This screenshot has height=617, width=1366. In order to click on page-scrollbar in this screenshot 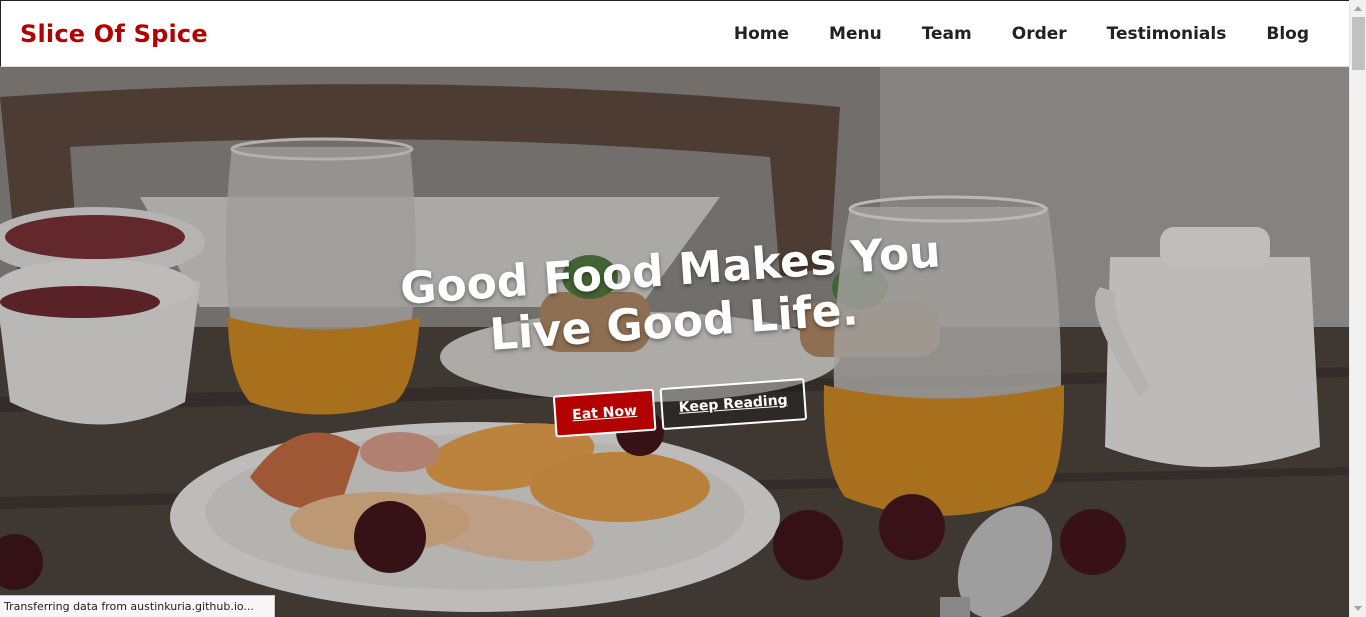, I will do `click(1357, 308)`.